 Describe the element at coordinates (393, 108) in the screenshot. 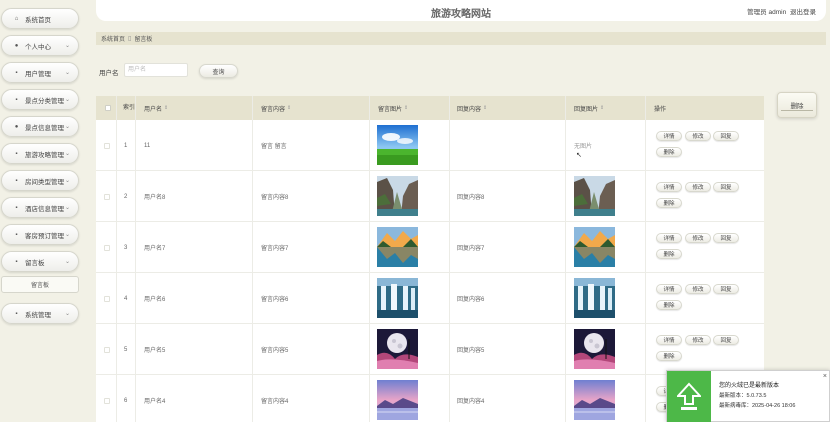

I see `header-image: 留言图片 ⇕` at that location.